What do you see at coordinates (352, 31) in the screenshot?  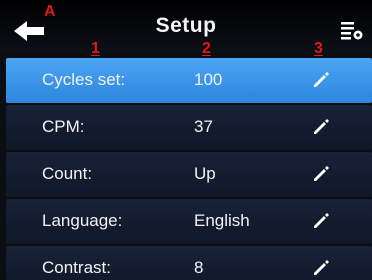 I see `settings-list-icon` at bounding box center [352, 31].